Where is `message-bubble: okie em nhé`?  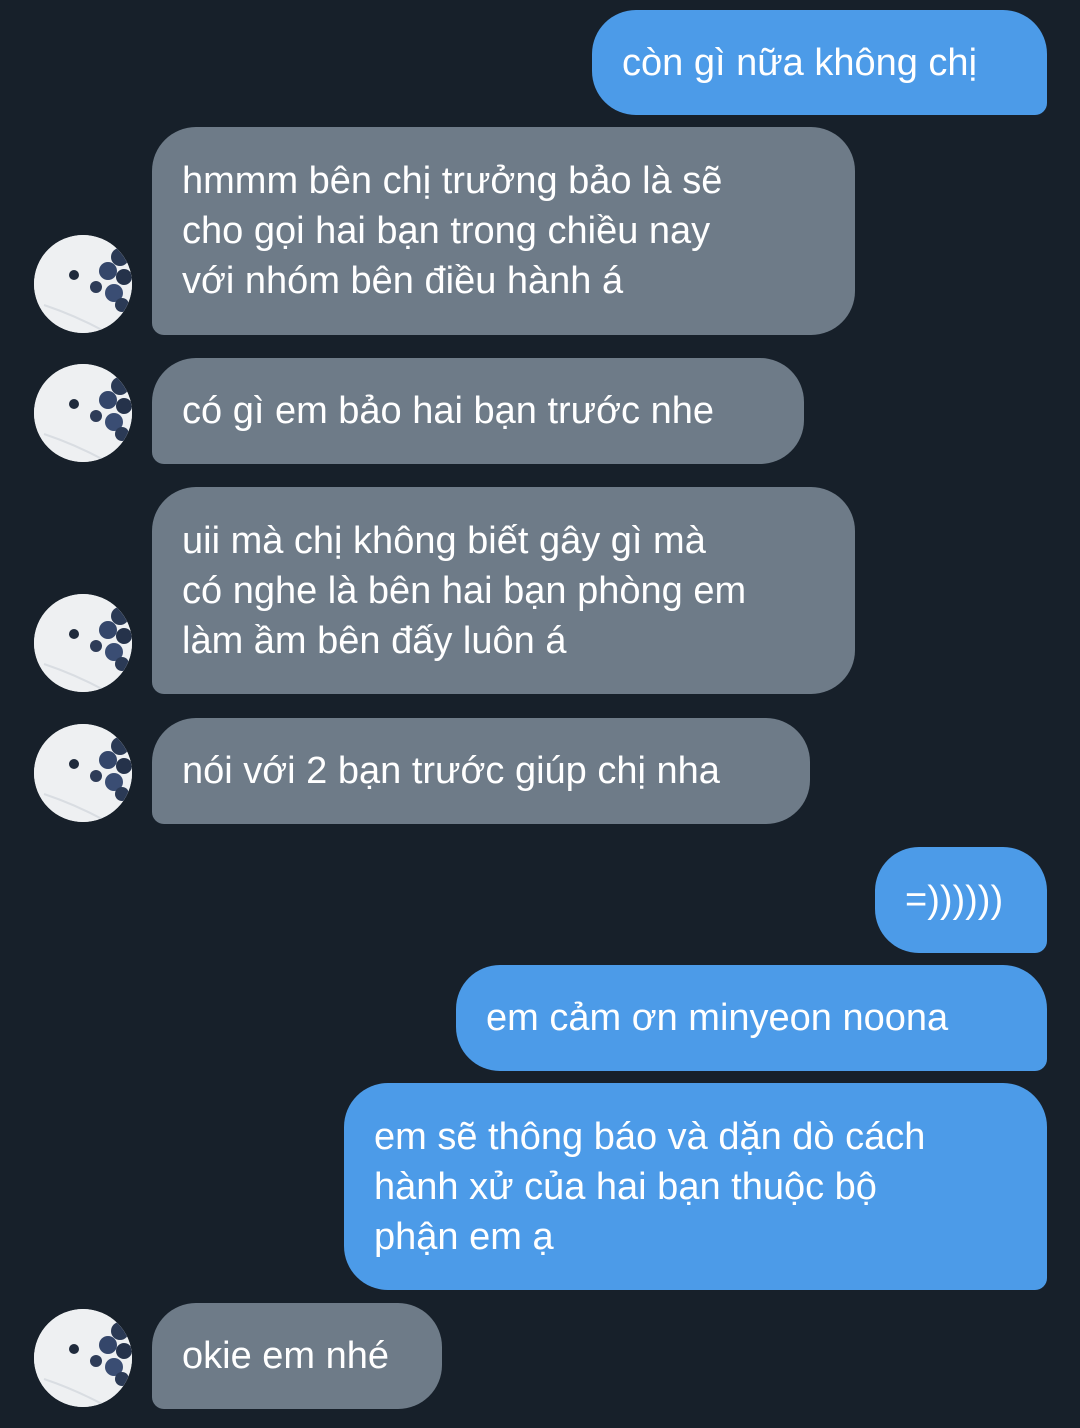 message-bubble: okie em nhé is located at coordinates (297, 1356).